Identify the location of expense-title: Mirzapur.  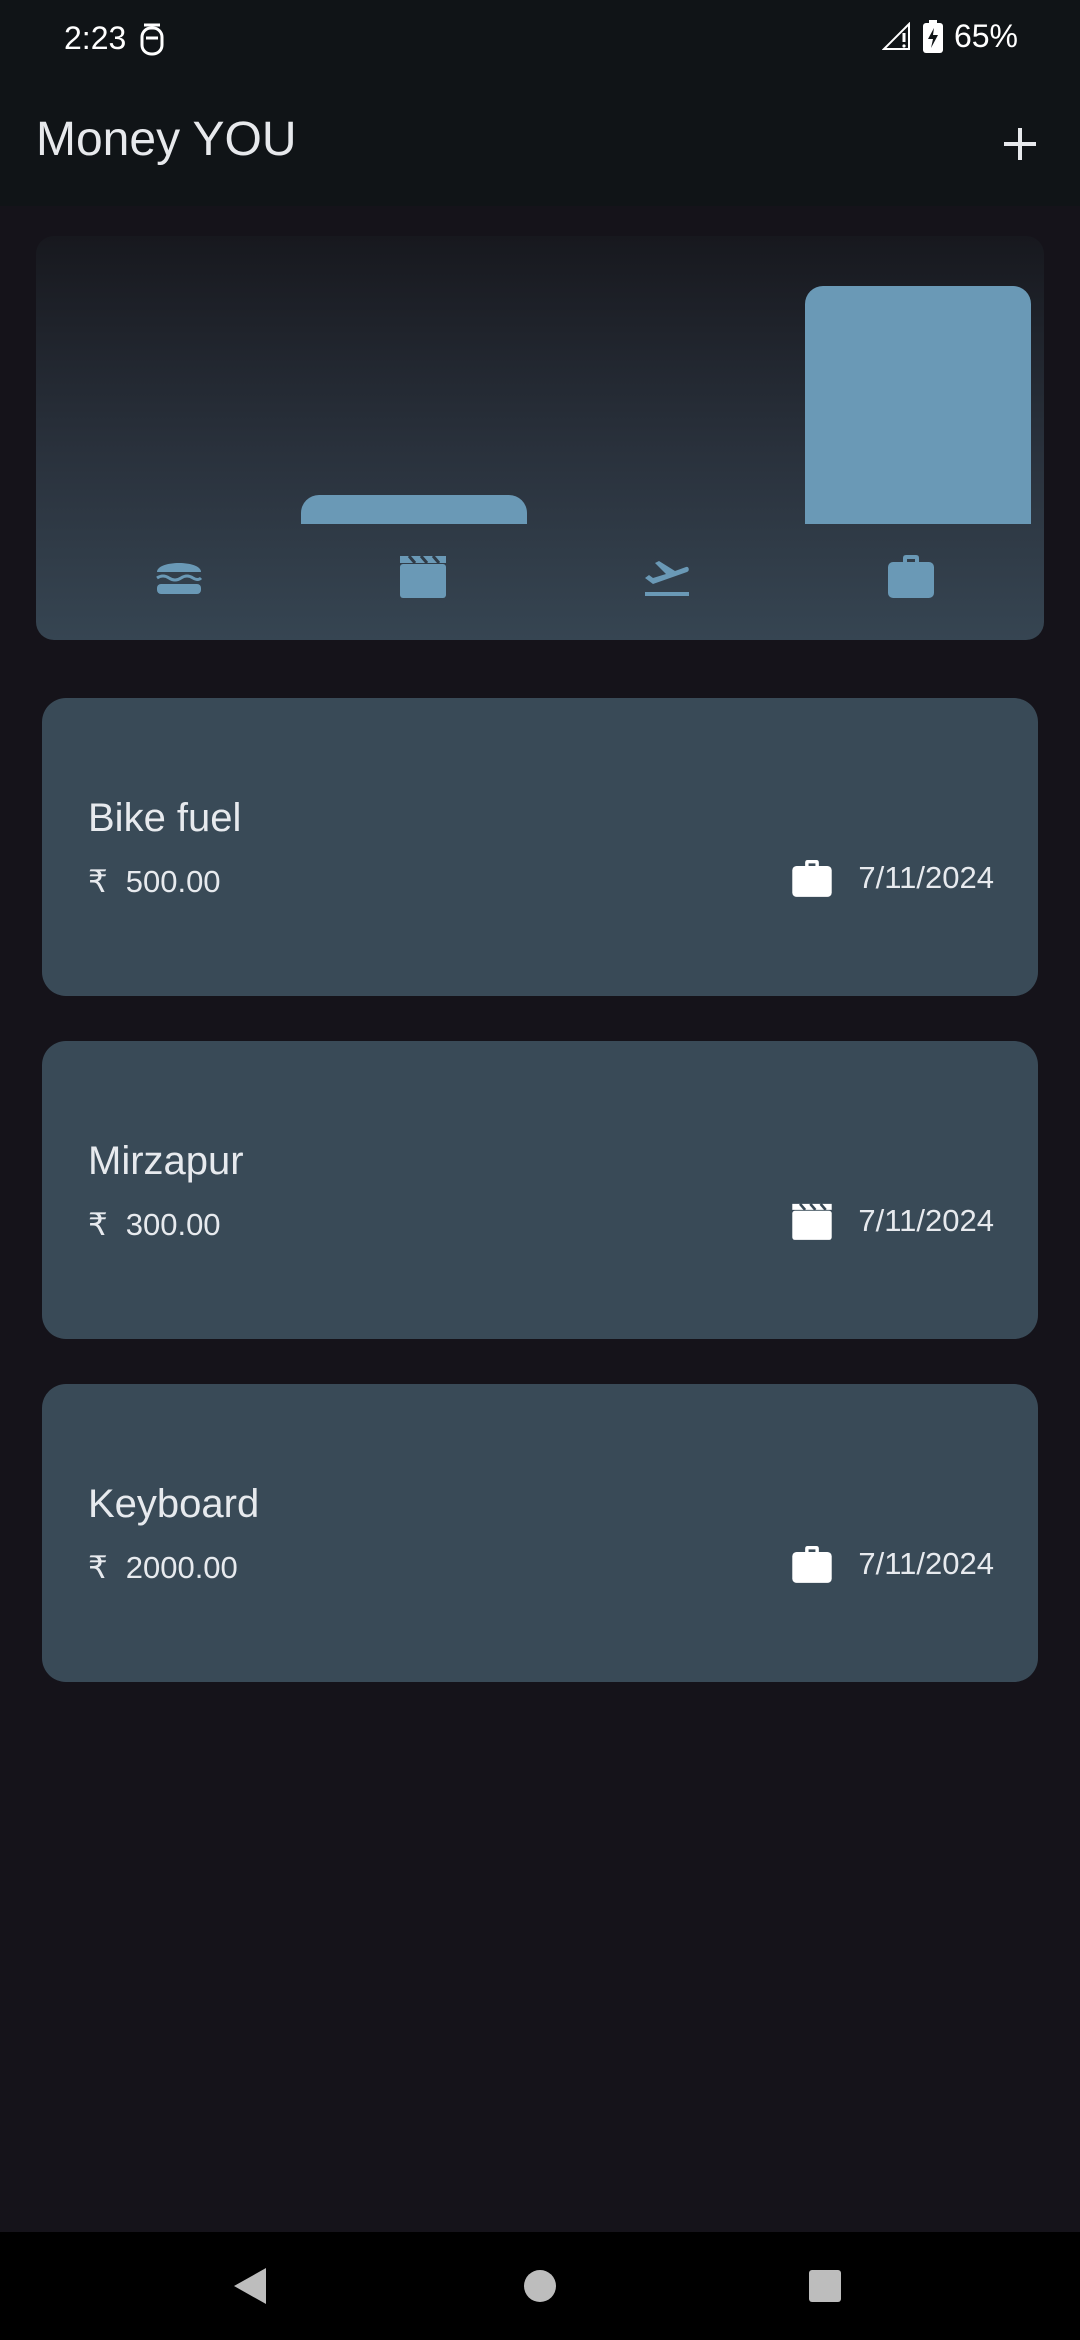
(166, 1161).